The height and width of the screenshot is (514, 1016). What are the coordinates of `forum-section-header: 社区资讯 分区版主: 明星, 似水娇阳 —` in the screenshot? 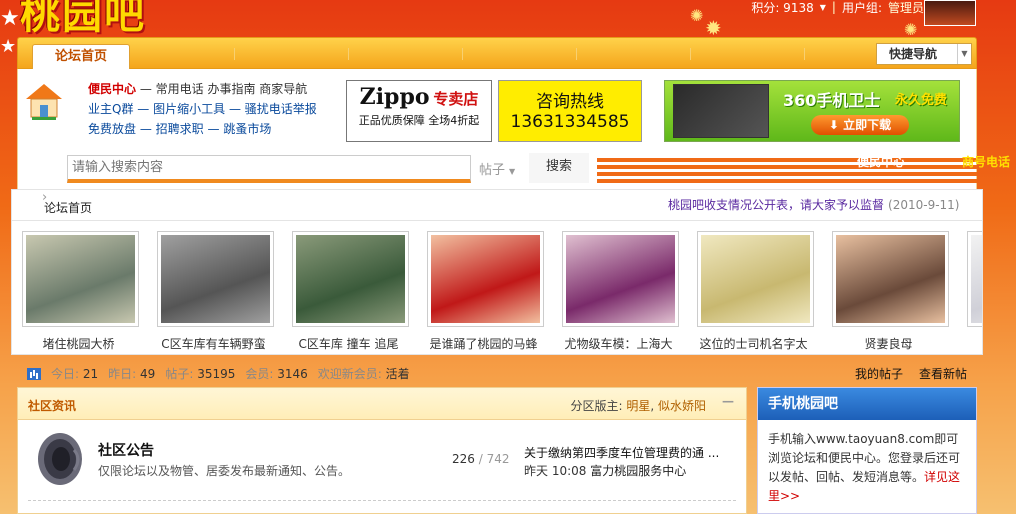 It's located at (382, 404).